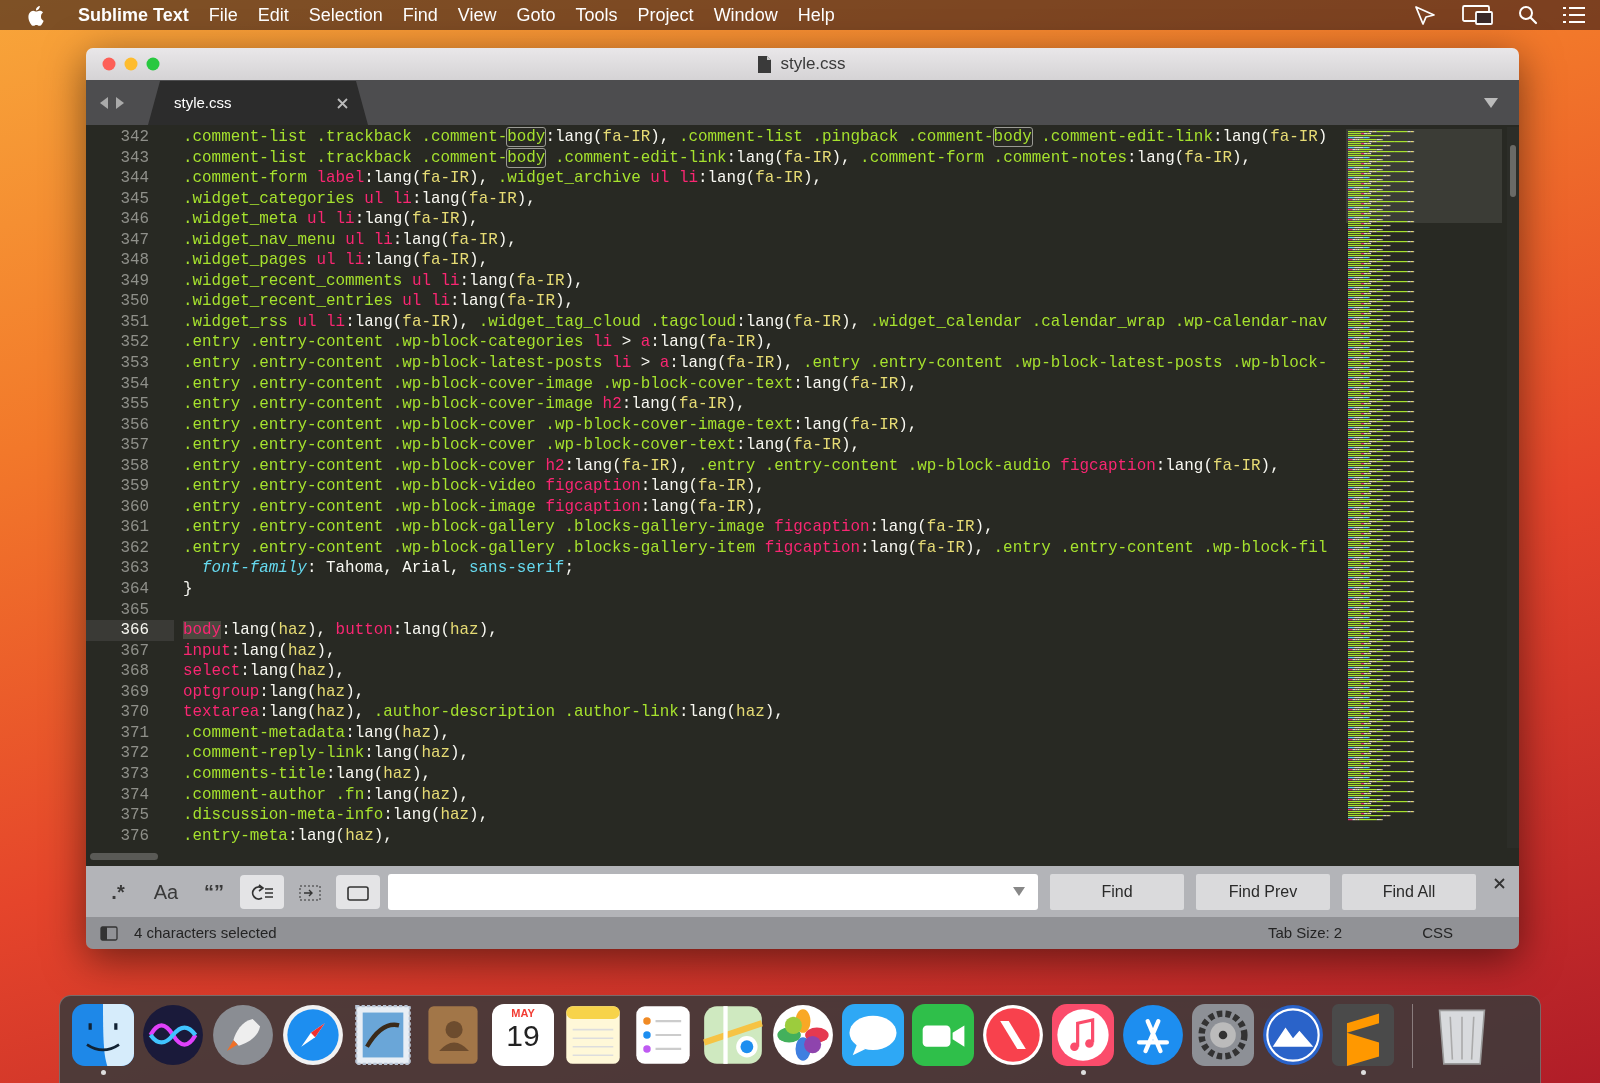 The image size is (1600, 1083). What do you see at coordinates (134, 240) in the screenshot?
I see `line-number: 347` at bounding box center [134, 240].